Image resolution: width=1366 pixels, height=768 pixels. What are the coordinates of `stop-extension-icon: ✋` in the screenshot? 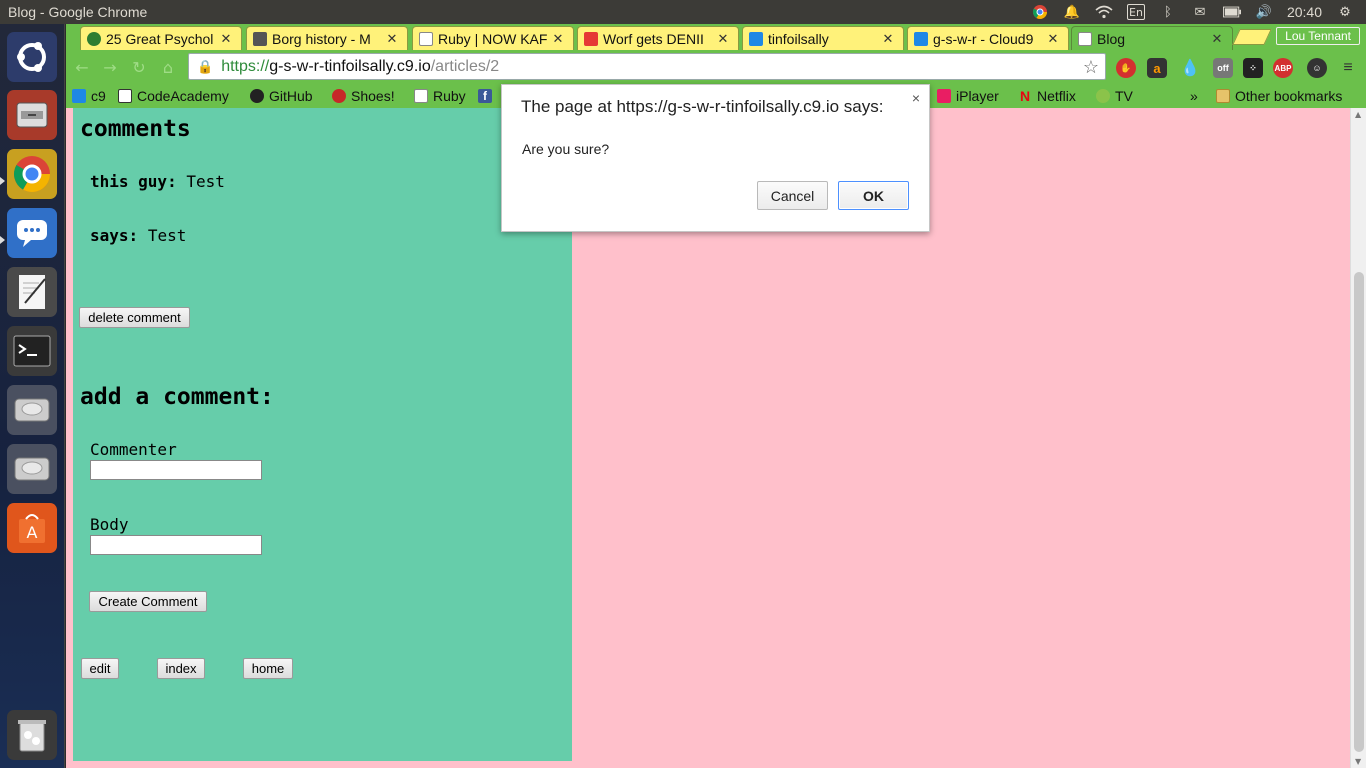 It's located at (1126, 68).